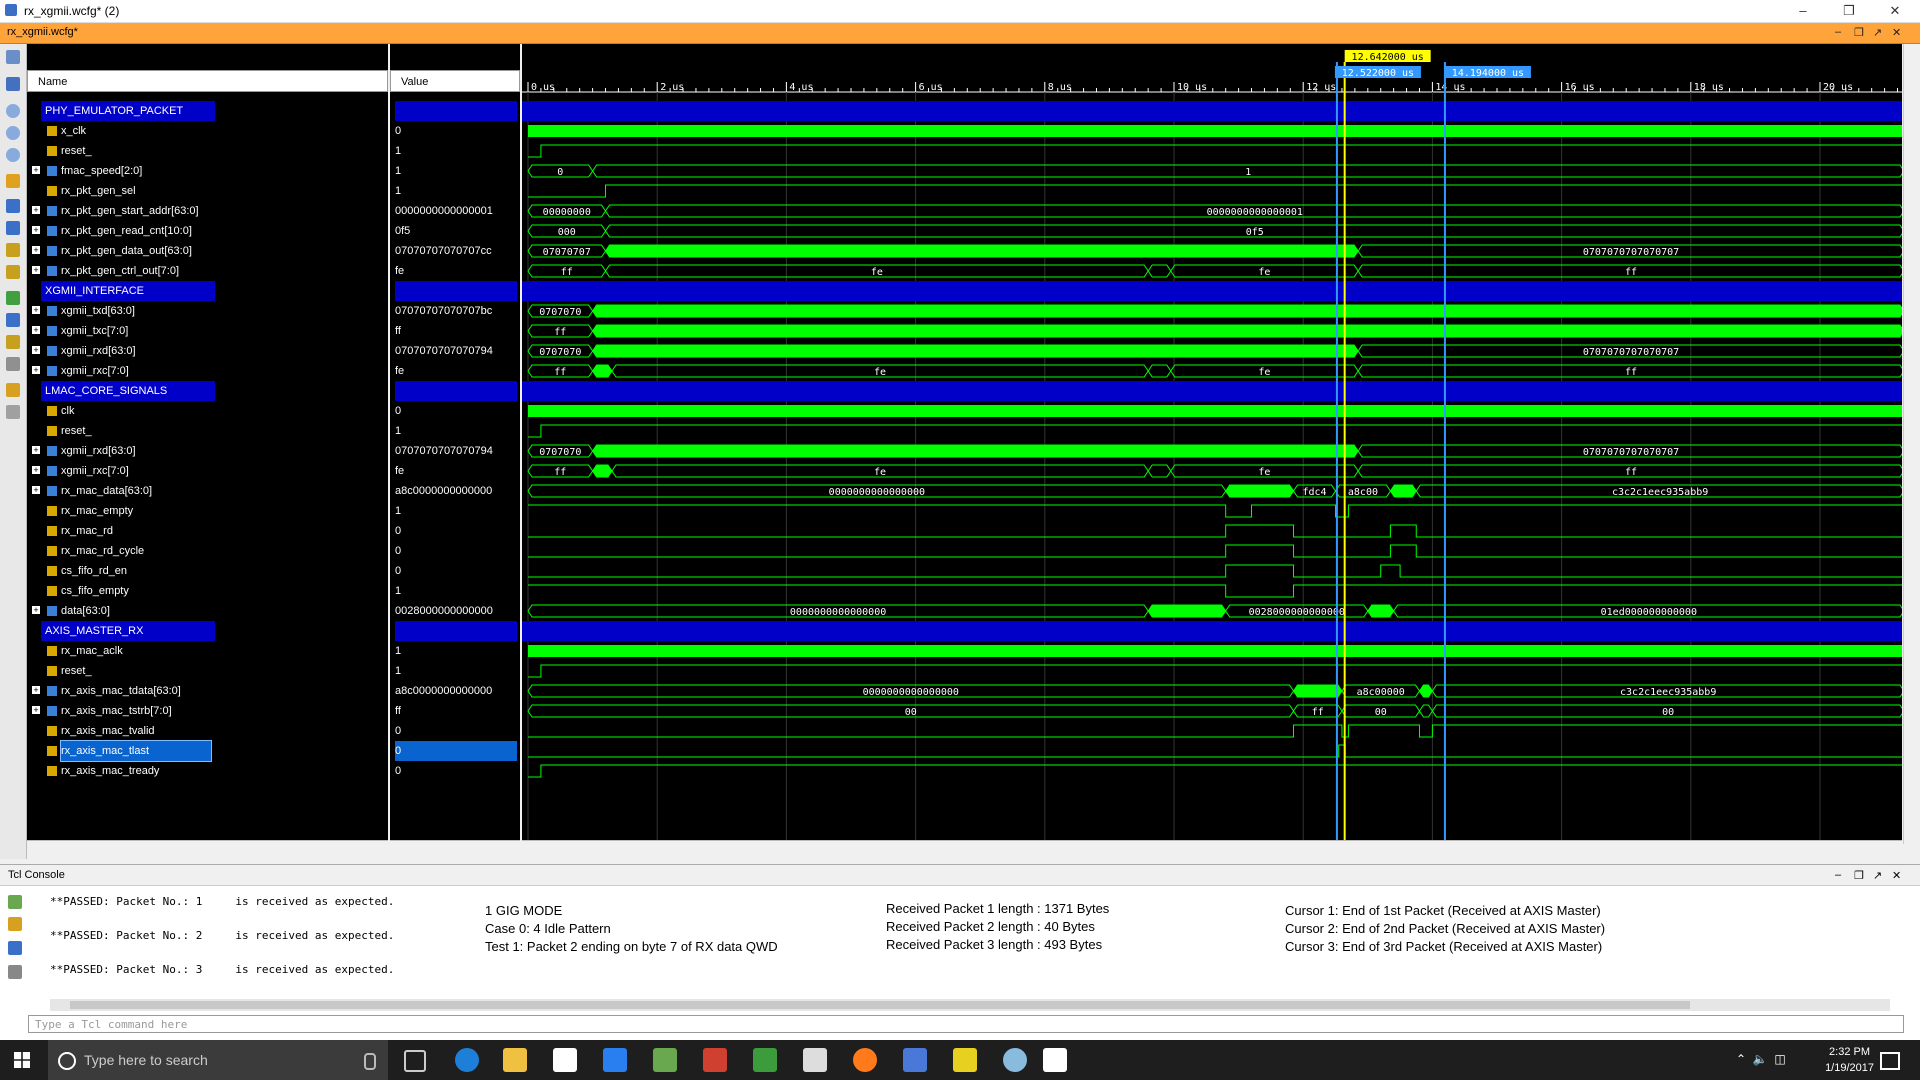  I want to click on signal-row: + rx_axis_mac_tdata[63:0], so click(207, 691).